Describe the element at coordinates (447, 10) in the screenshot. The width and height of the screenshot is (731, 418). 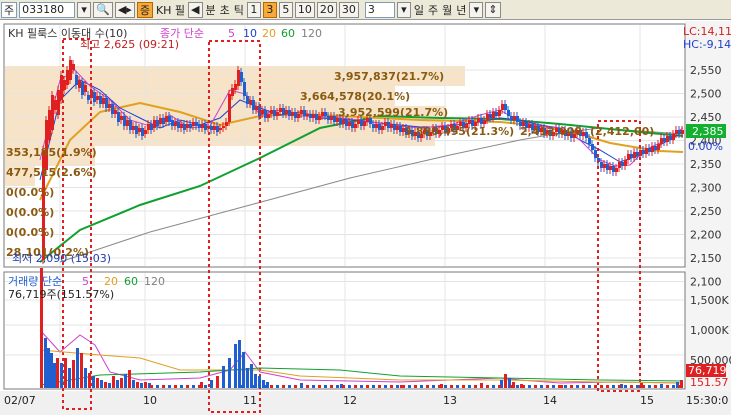
I see `tab-month: 월` at that location.